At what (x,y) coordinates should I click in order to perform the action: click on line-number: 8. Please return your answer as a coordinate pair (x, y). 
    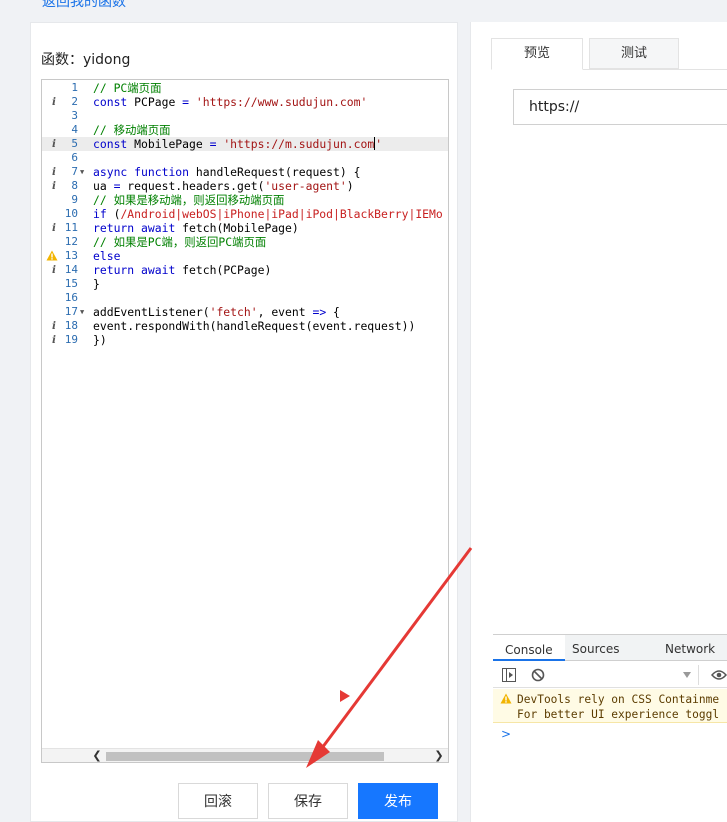
    Looking at the image, I should click on (74, 185).